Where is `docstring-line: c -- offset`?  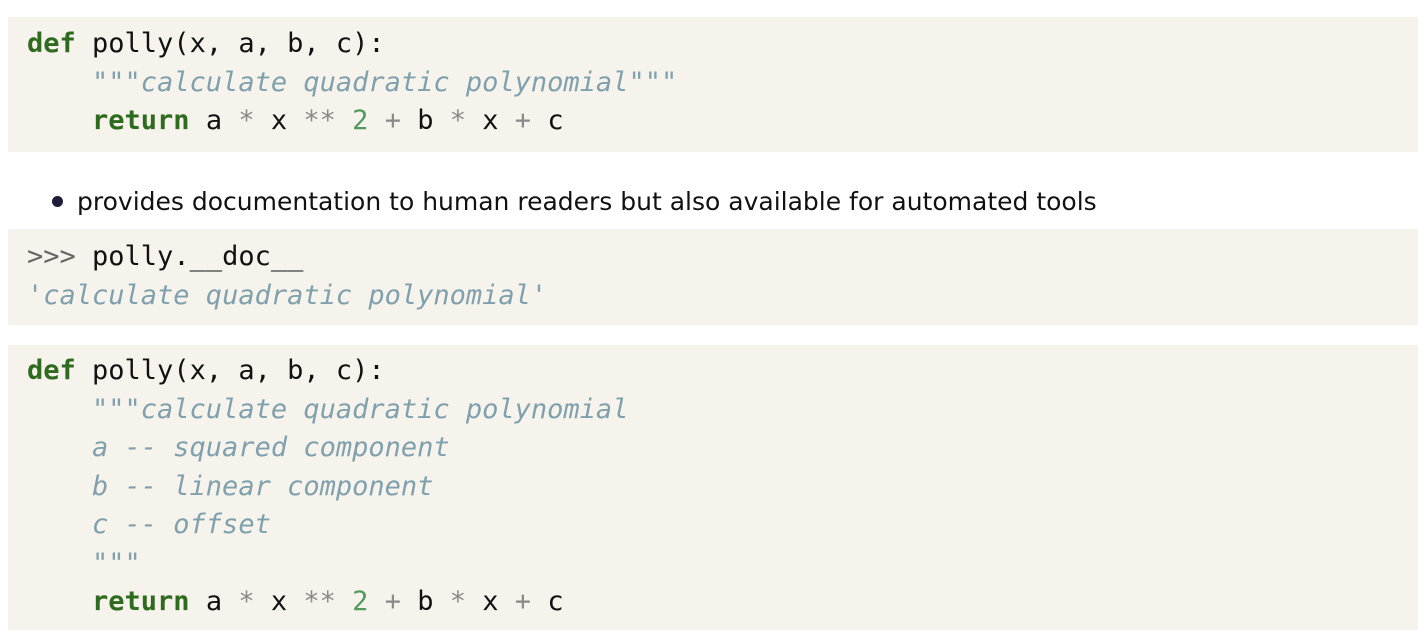
docstring-line: c -- offset is located at coordinates (181, 524).